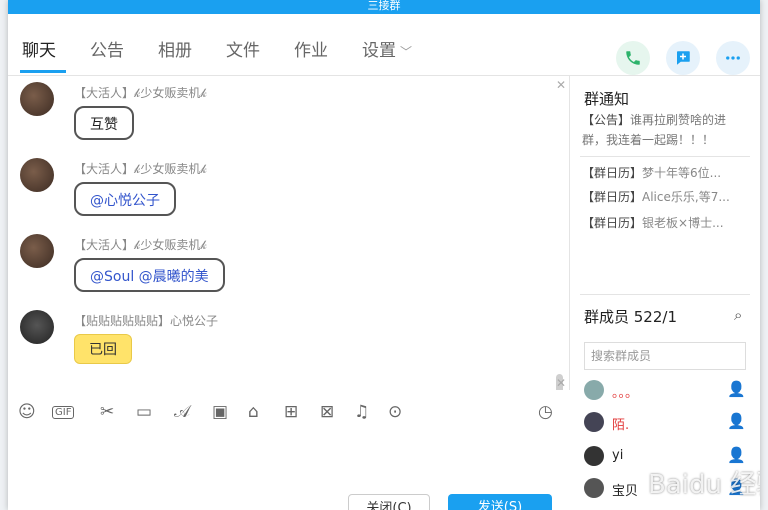  I want to click on more-options-button, so click(733, 58).